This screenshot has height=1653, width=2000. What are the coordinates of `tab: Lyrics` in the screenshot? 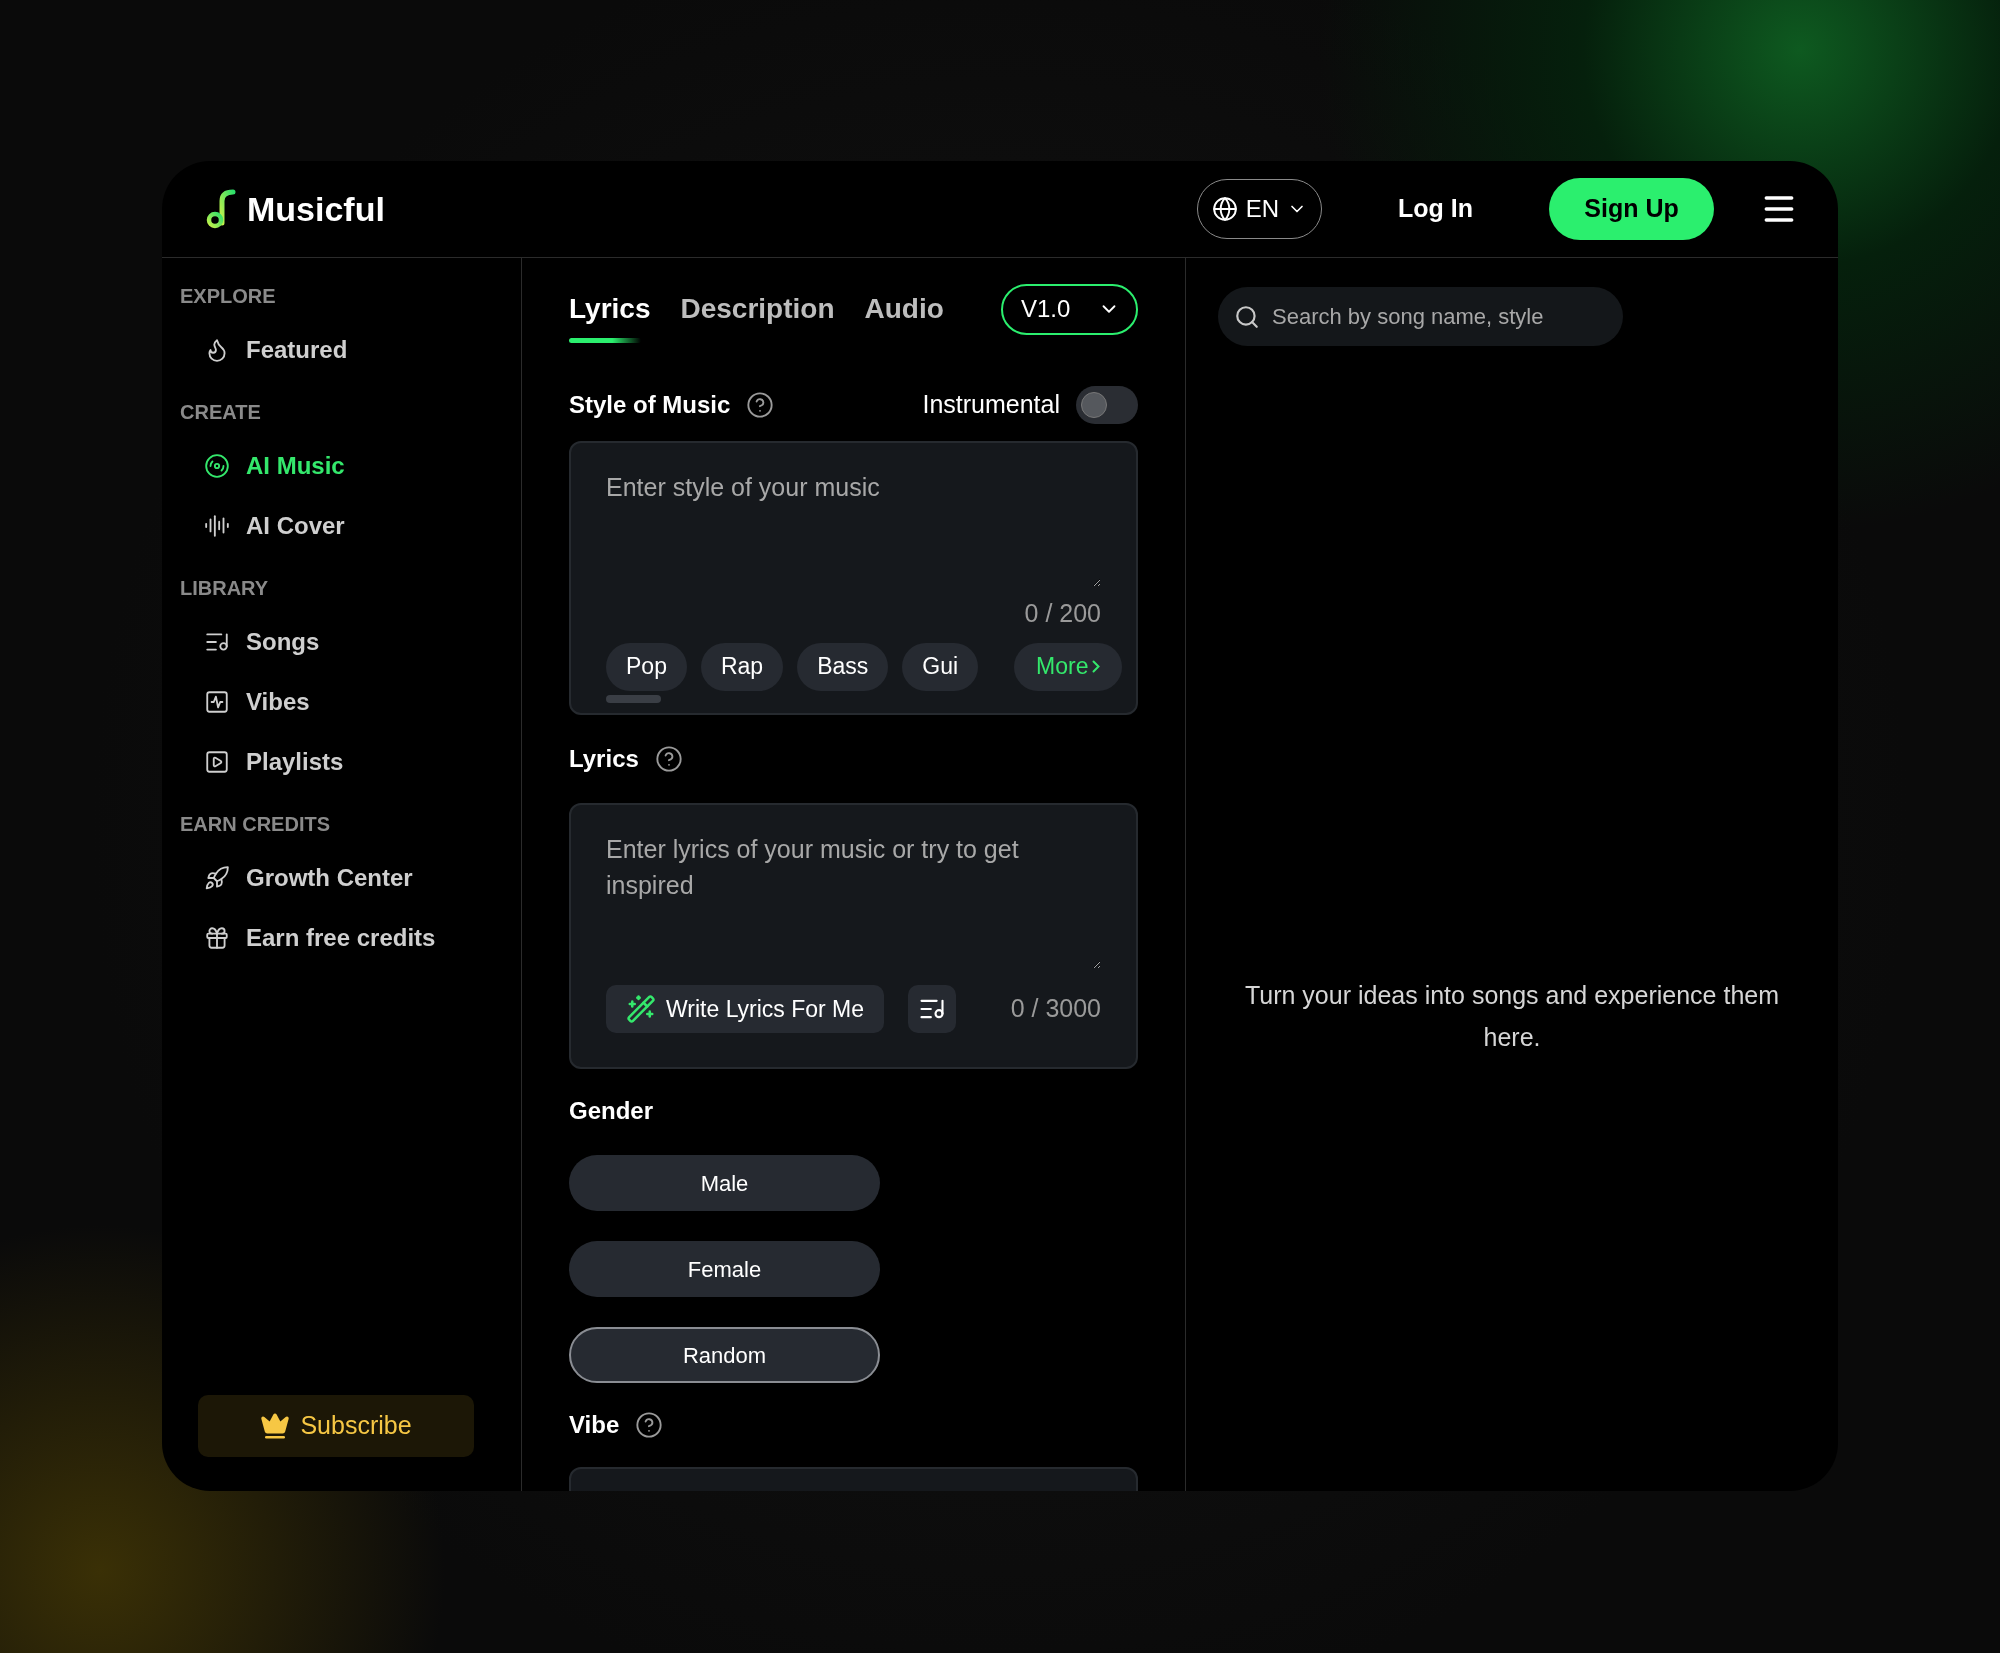 It's located at (610, 309).